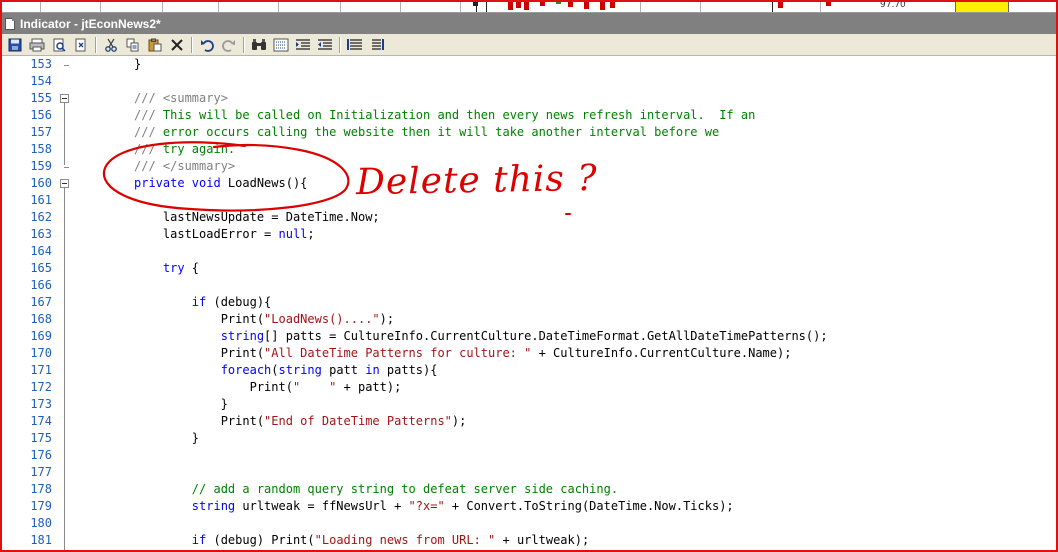 The image size is (1058, 552). I want to click on uncomment-icon, so click(377, 45).